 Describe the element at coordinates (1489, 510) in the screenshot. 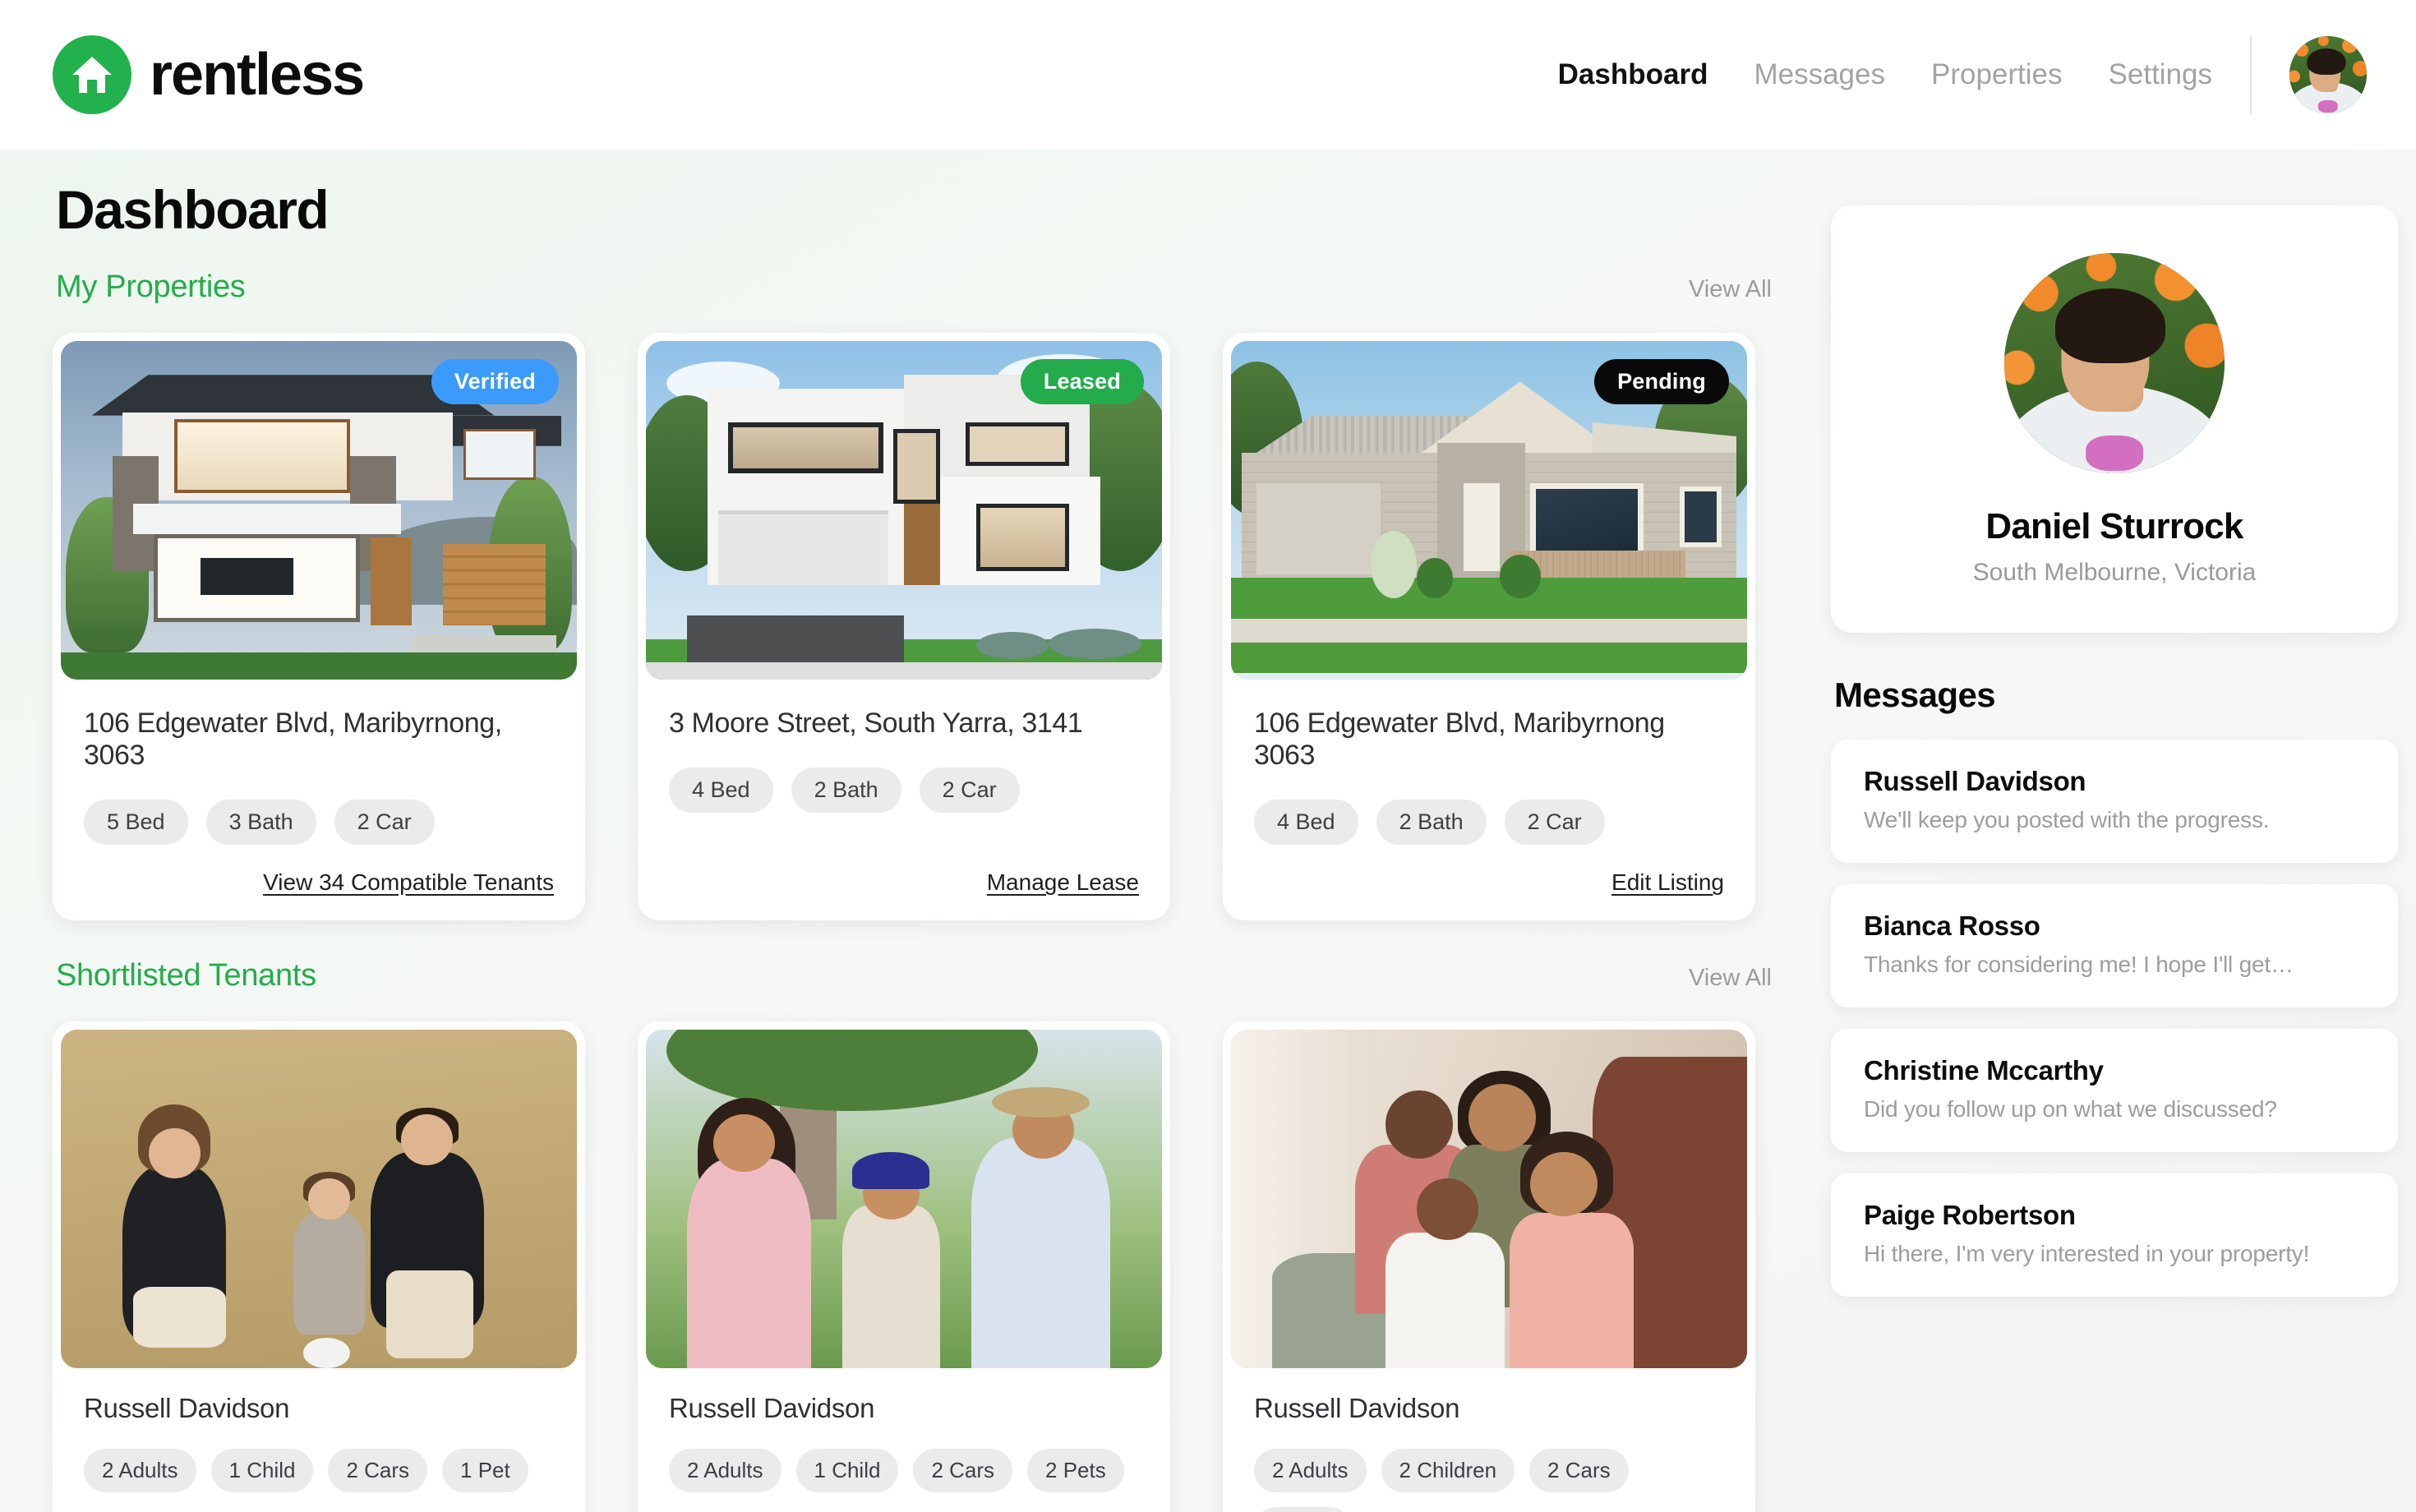

I see `property-image: Pending` at that location.